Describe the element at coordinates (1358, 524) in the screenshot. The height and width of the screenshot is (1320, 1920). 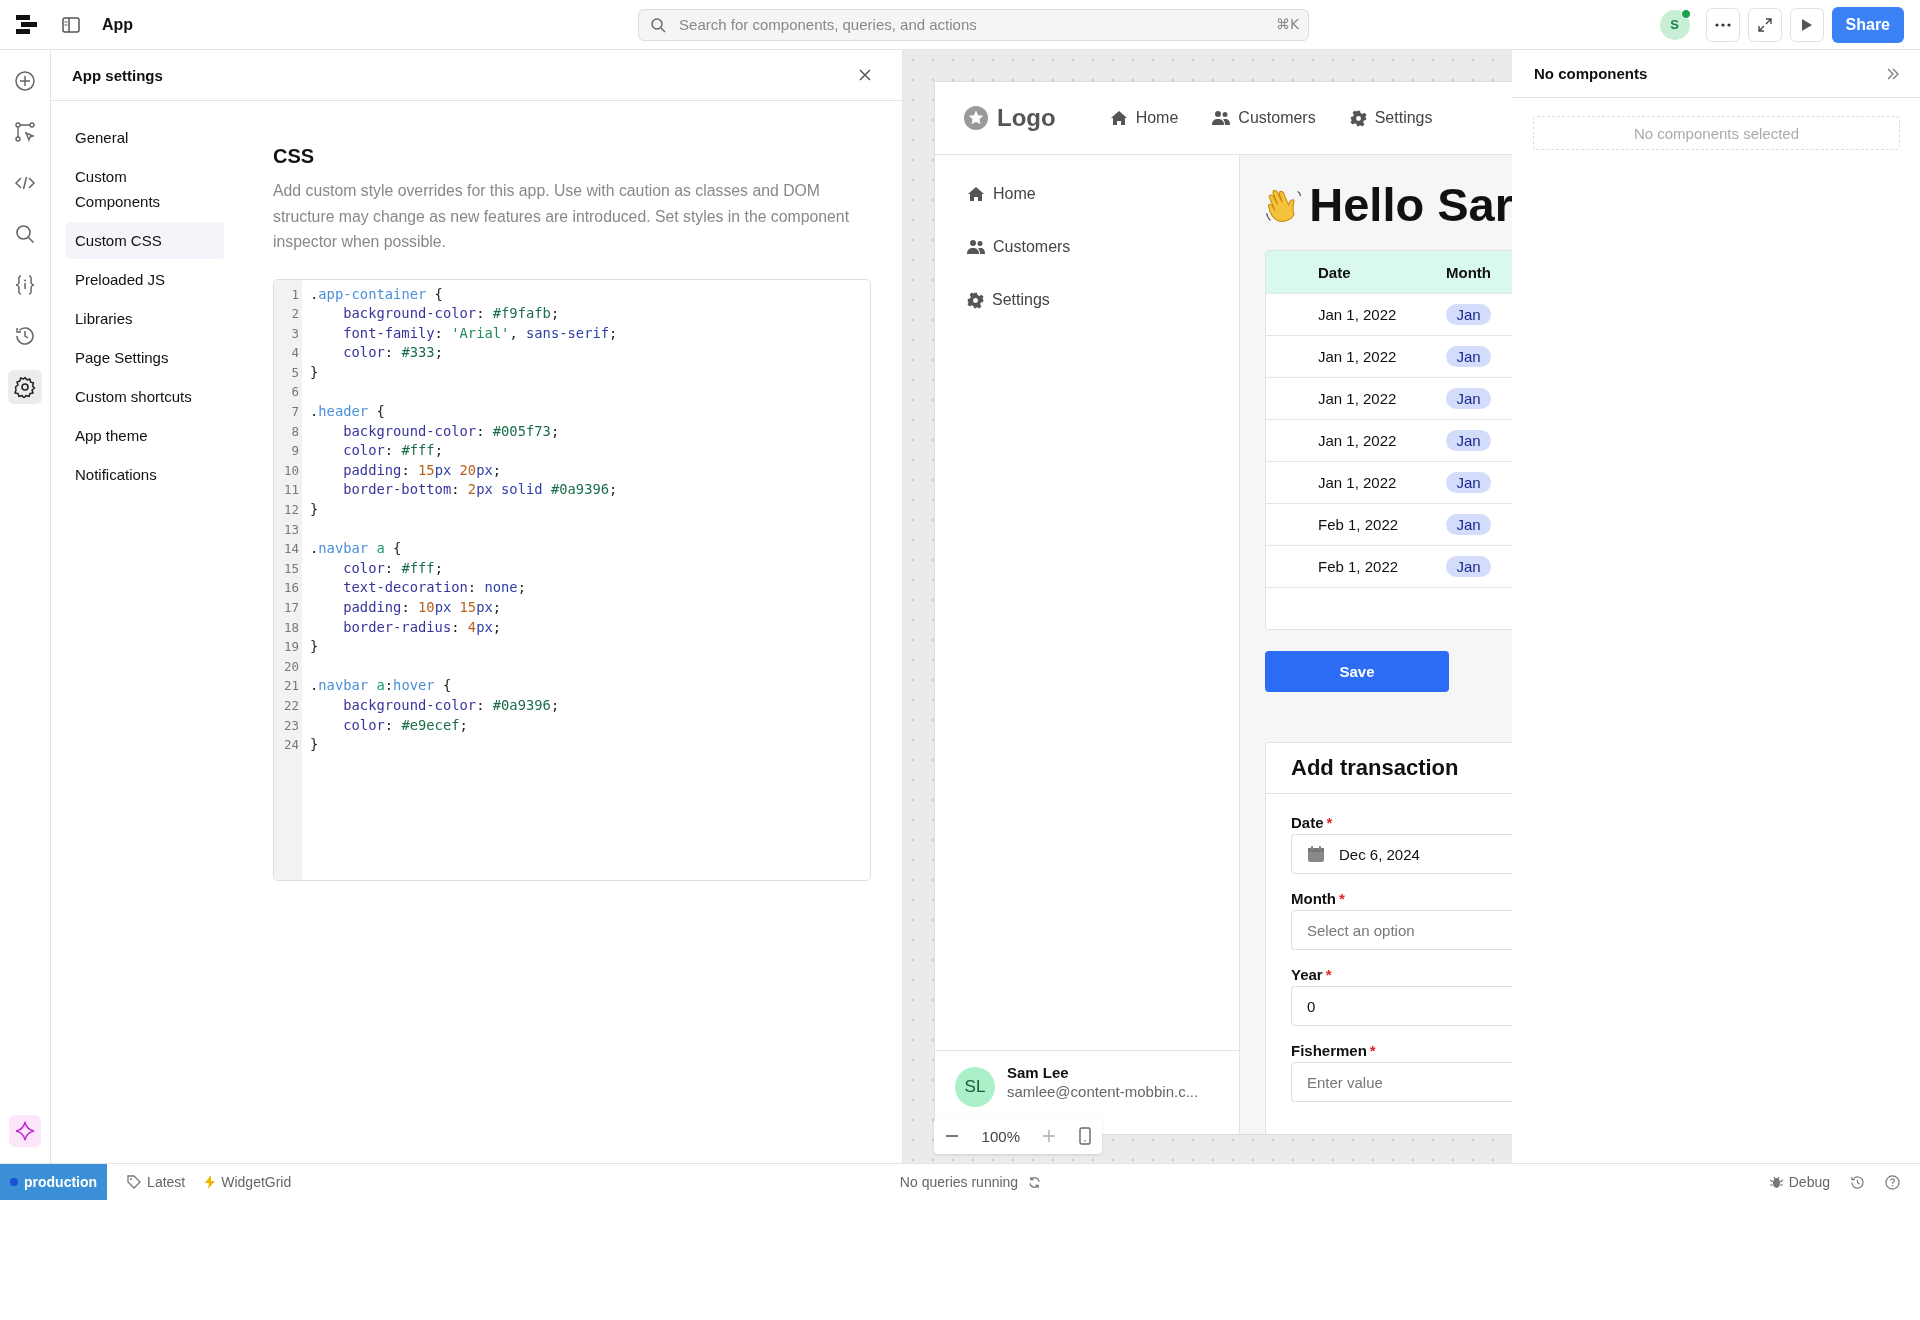
I see `table-cell-text: Feb 1, 2022` at that location.